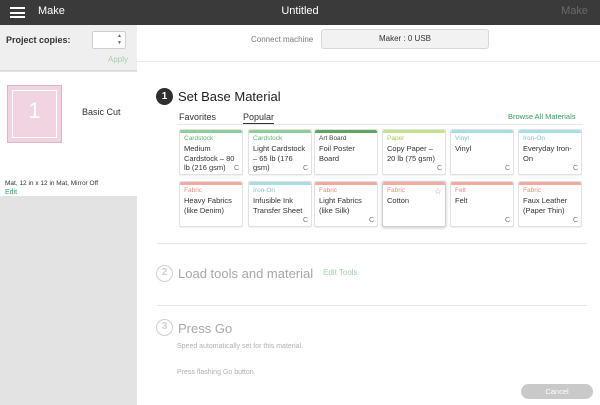 The width and height of the screenshot is (600, 405). I want to click on apply-button: Apply, so click(118, 59).